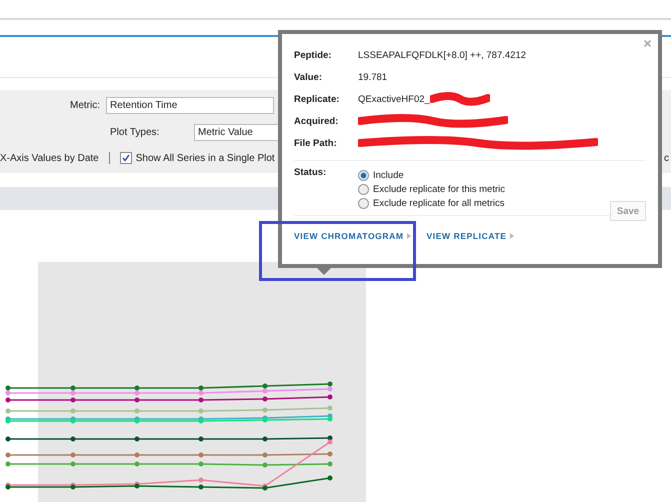 This screenshot has width=671, height=502. I want to click on status-radio: Exclude replicate for this metric, so click(431, 189).